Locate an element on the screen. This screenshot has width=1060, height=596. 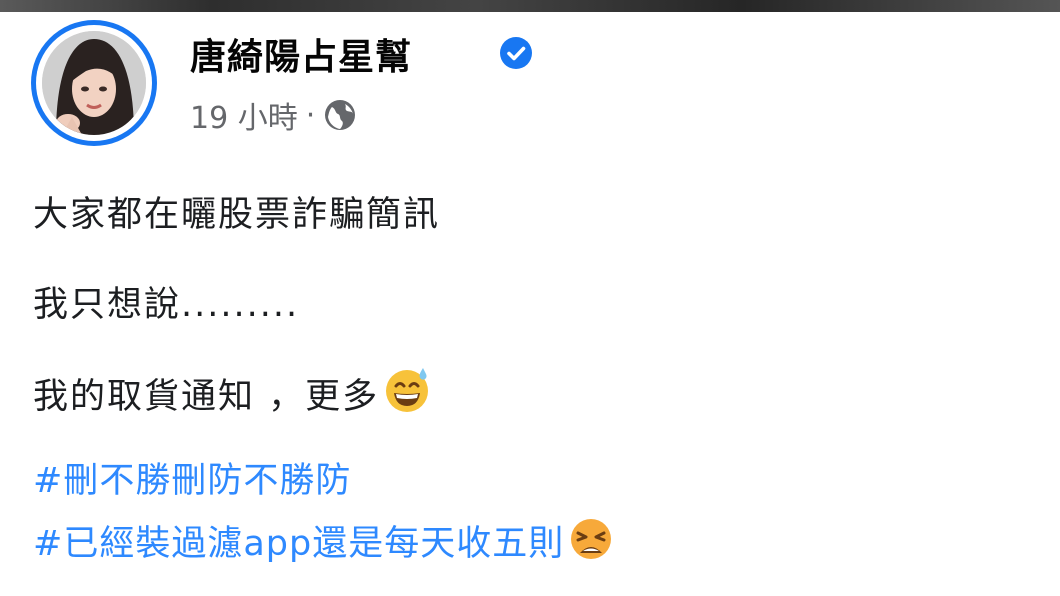
avatar-photo is located at coordinates (94, 83).